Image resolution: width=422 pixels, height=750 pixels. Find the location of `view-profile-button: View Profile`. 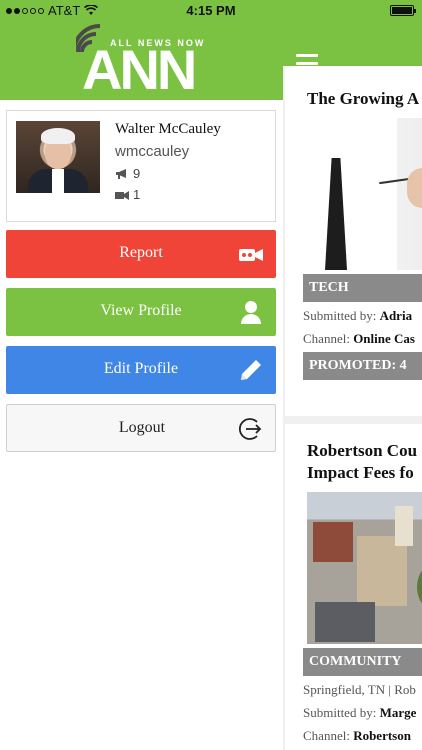

view-profile-button: View Profile is located at coordinates (141, 312).